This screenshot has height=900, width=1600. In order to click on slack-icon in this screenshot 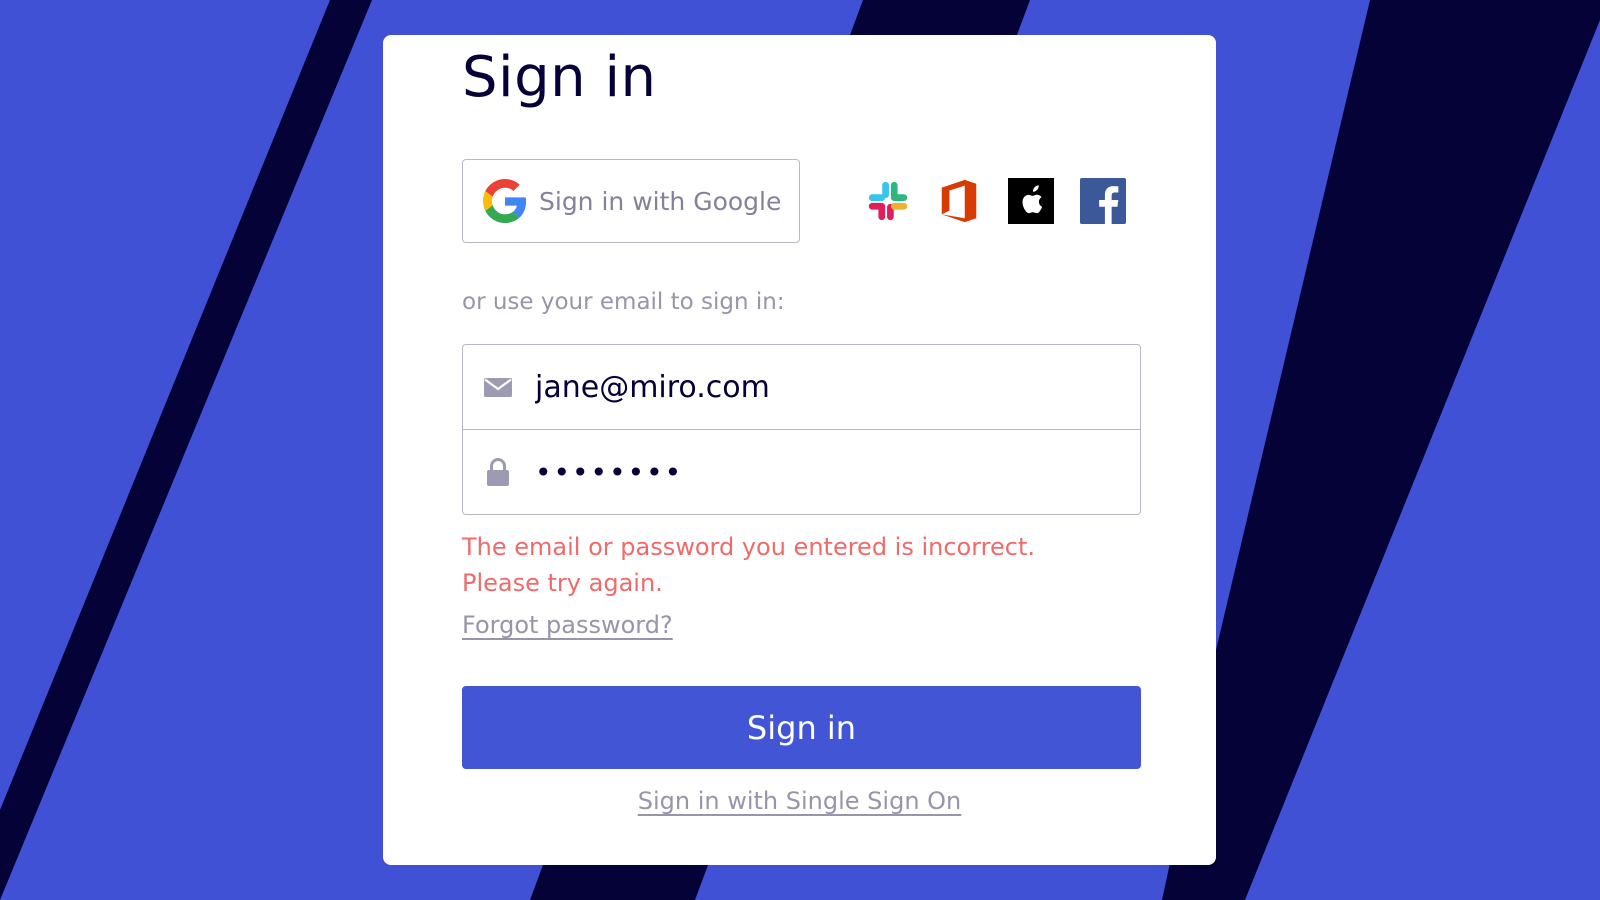, I will do `click(888, 201)`.